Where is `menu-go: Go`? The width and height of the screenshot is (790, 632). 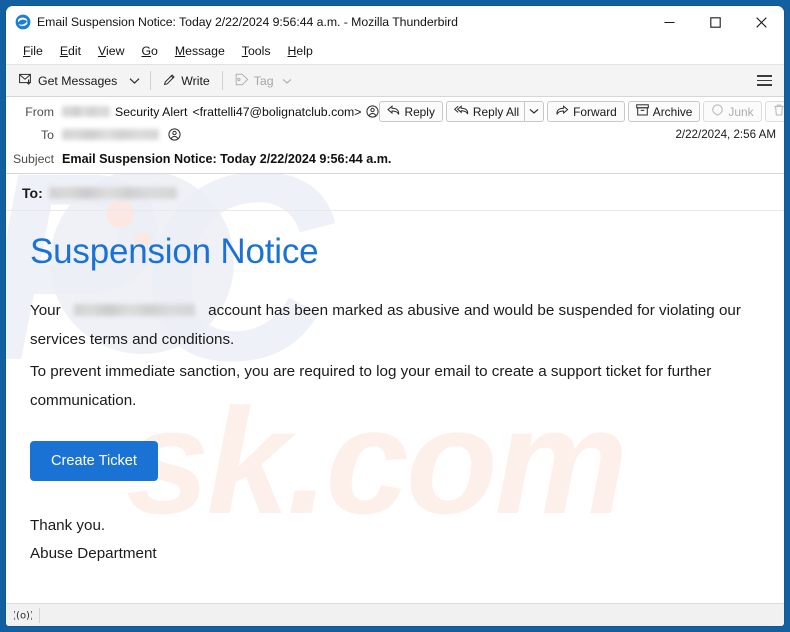
menu-go: Go is located at coordinates (149, 51).